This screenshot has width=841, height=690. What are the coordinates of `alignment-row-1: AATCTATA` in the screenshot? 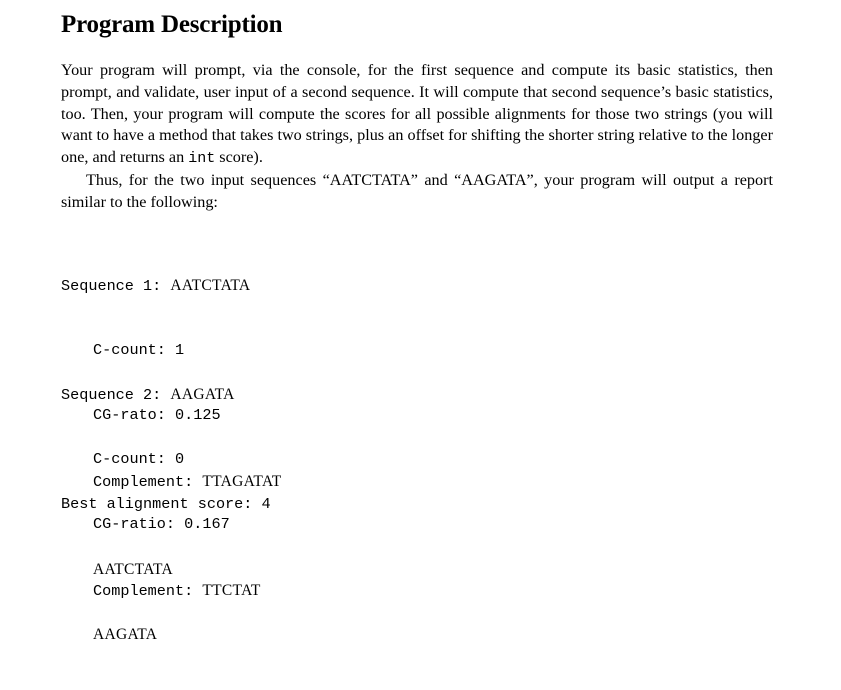 It's located at (166, 570).